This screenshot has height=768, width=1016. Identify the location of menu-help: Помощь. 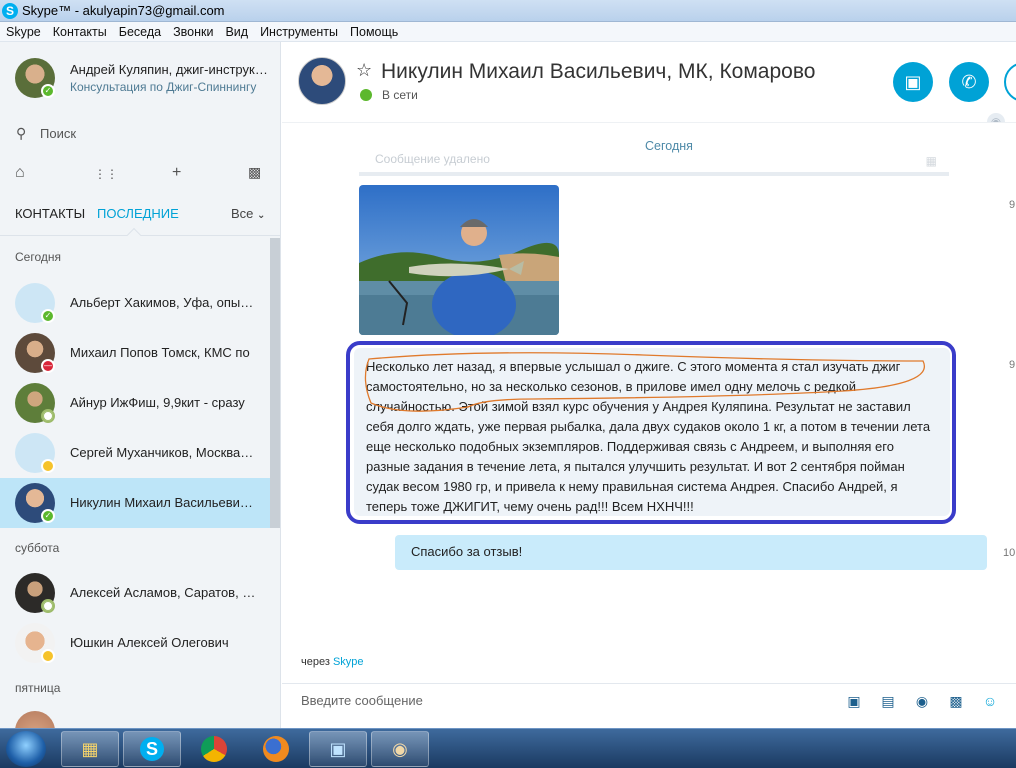
(374, 32).